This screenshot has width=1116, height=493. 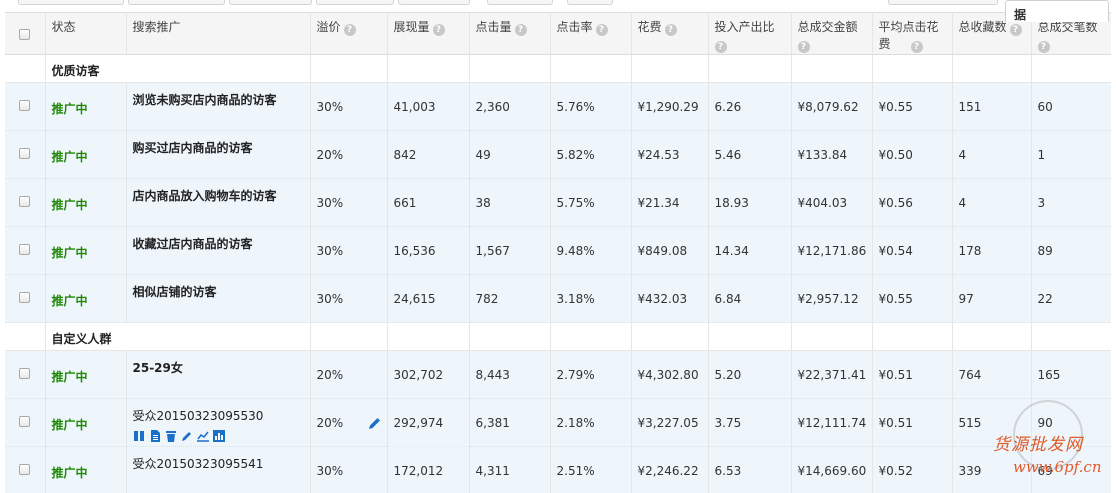 I want to click on target-name: 受众20150323095541, so click(x=218, y=463).